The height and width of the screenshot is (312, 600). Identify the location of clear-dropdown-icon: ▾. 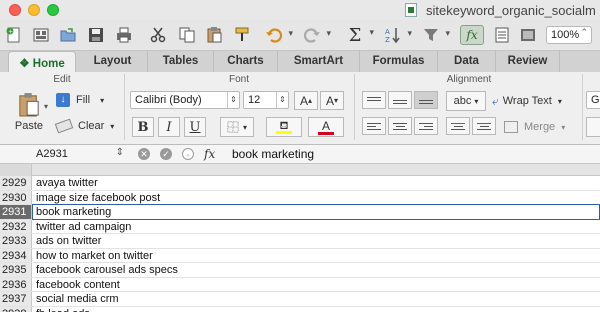
(112, 126).